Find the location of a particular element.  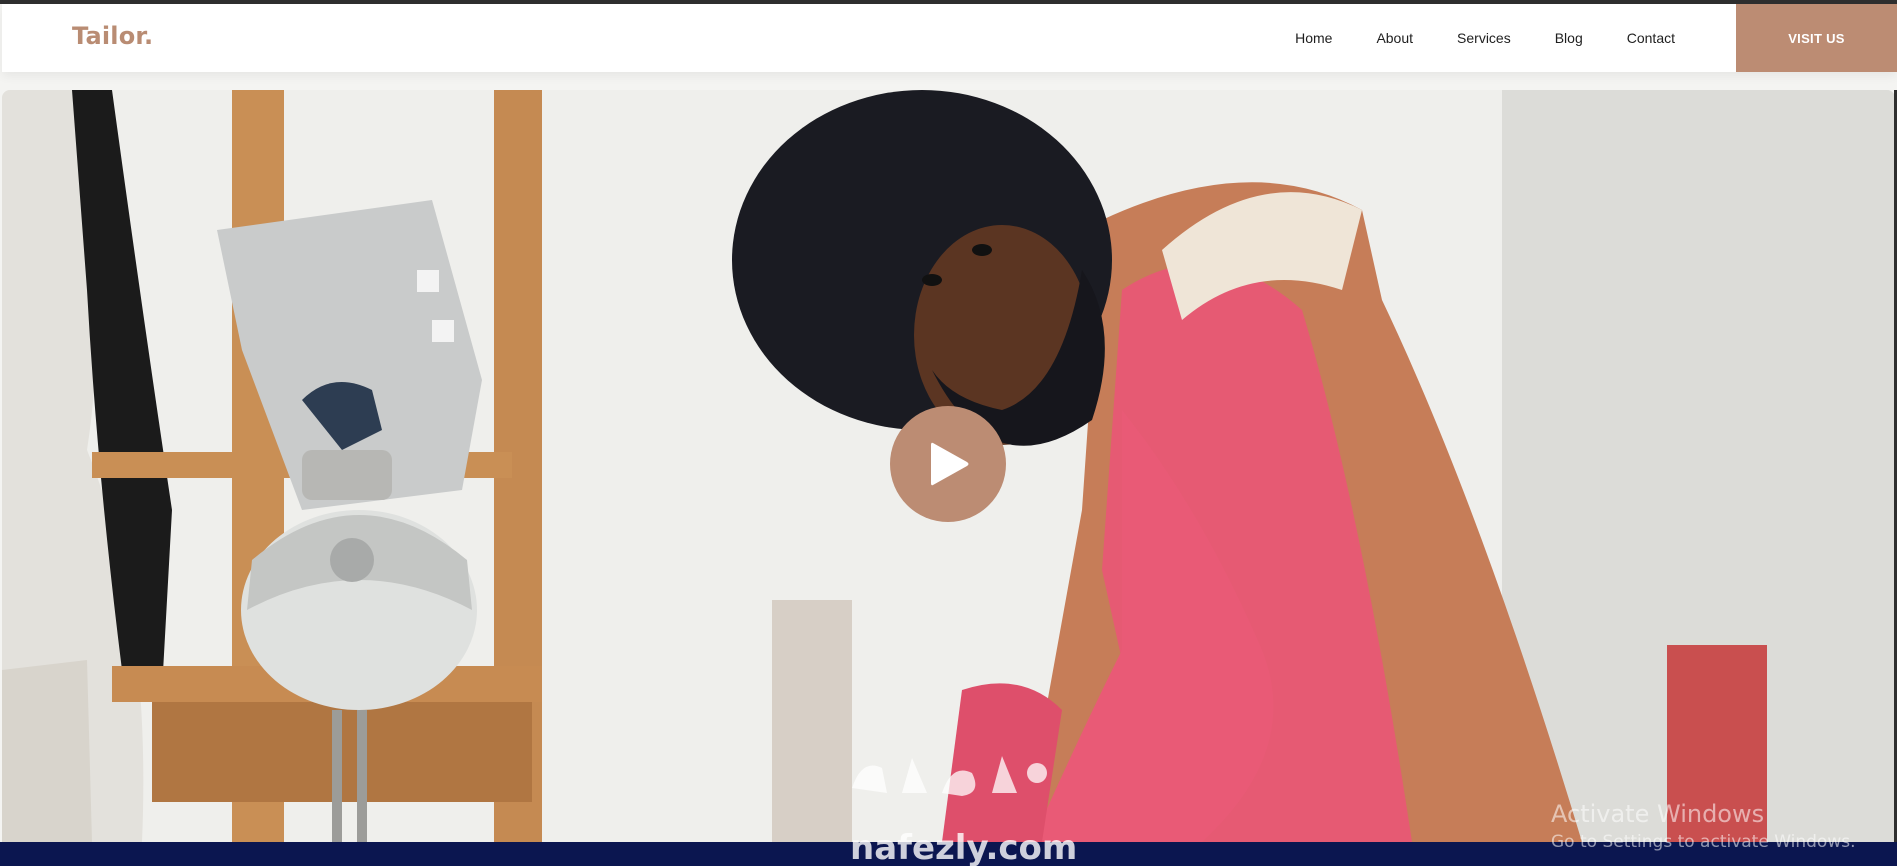

nav-services: Services is located at coordinates (1484, 38).